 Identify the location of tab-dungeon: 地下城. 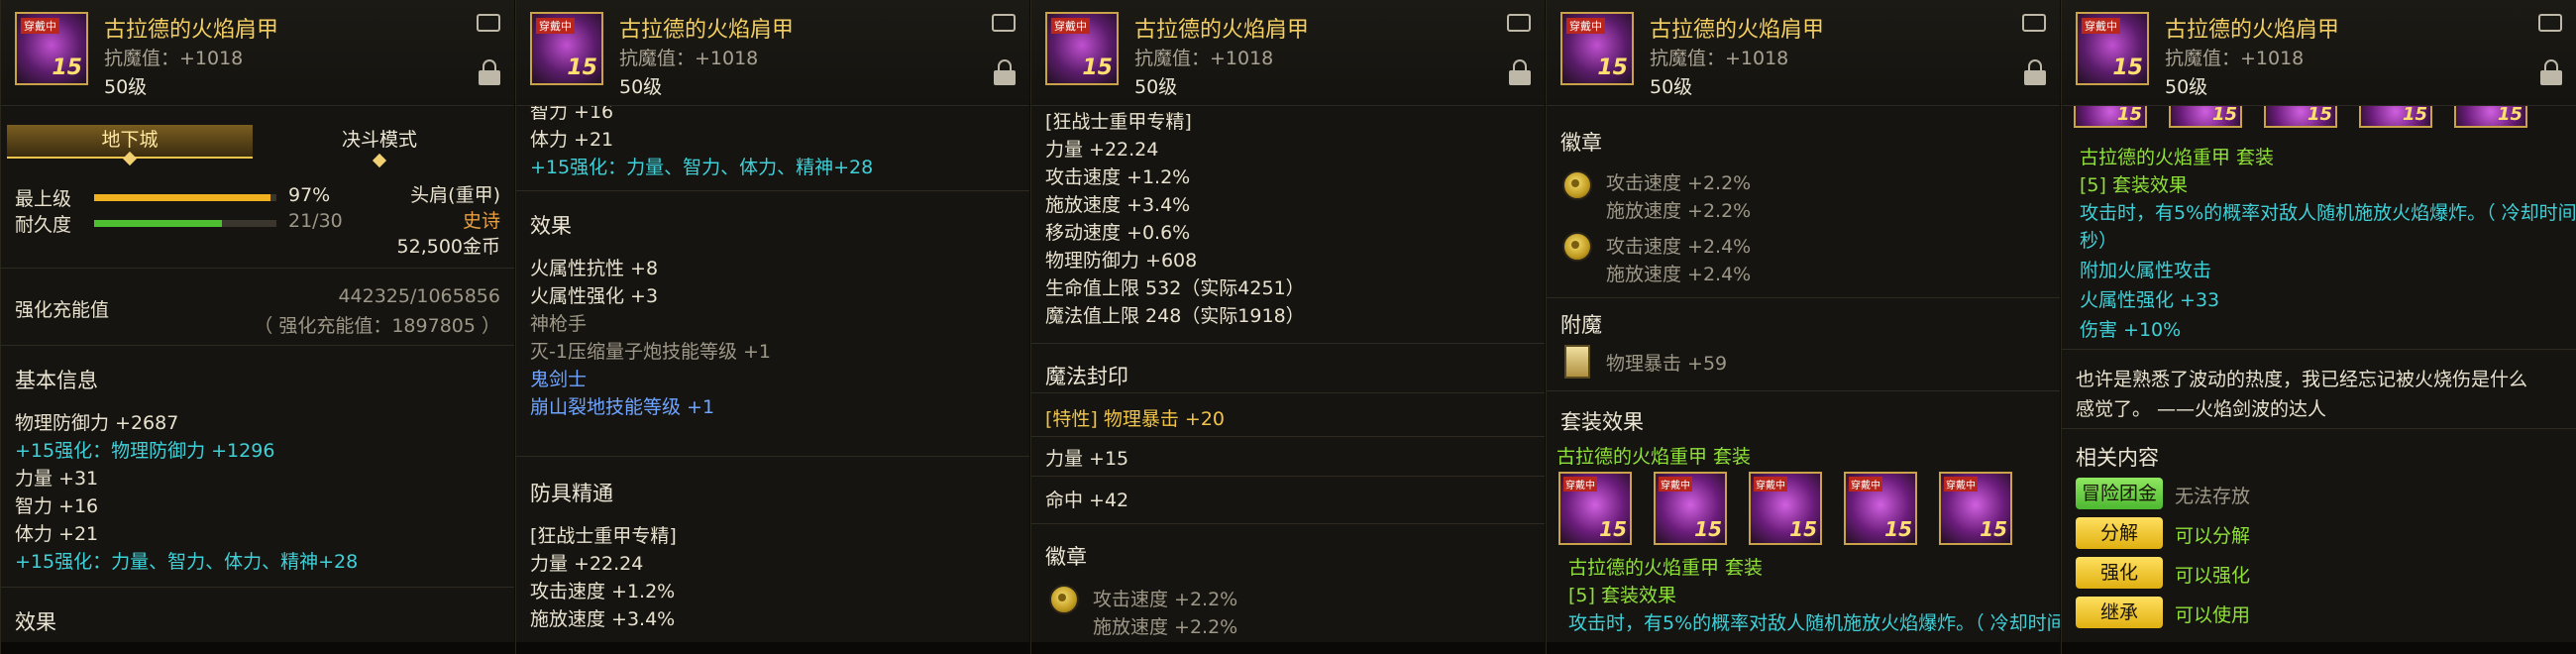
(130, 145).